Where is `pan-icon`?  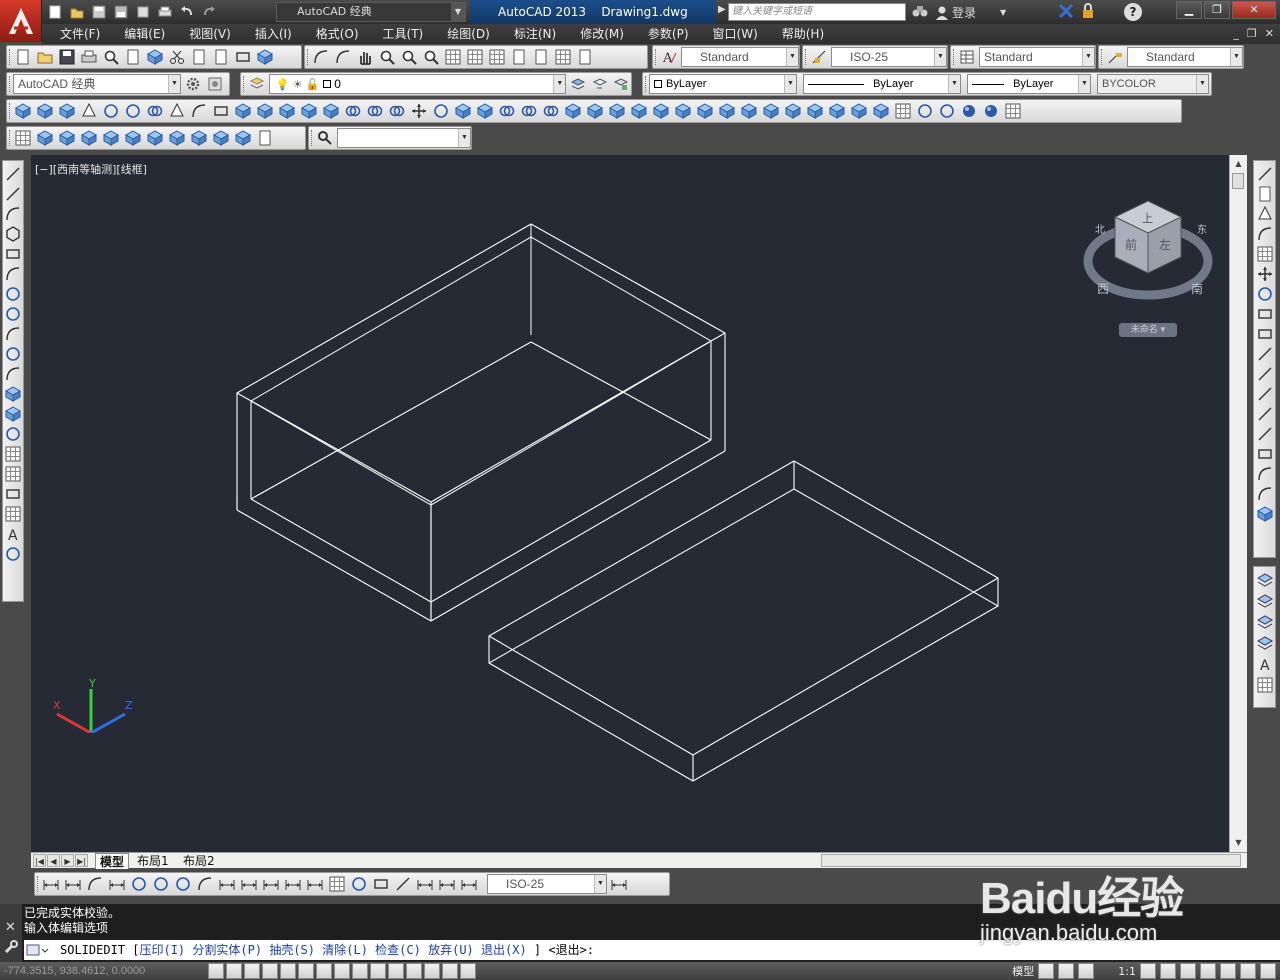
pan-icon is located at coordinates (365, 57).